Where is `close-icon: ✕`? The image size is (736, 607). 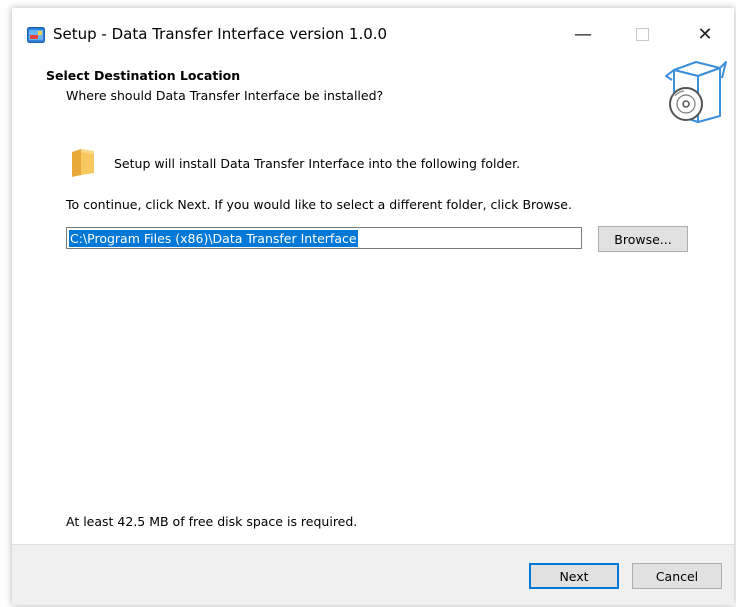 close-icon: ✕ is located at coordinates (705, 34).